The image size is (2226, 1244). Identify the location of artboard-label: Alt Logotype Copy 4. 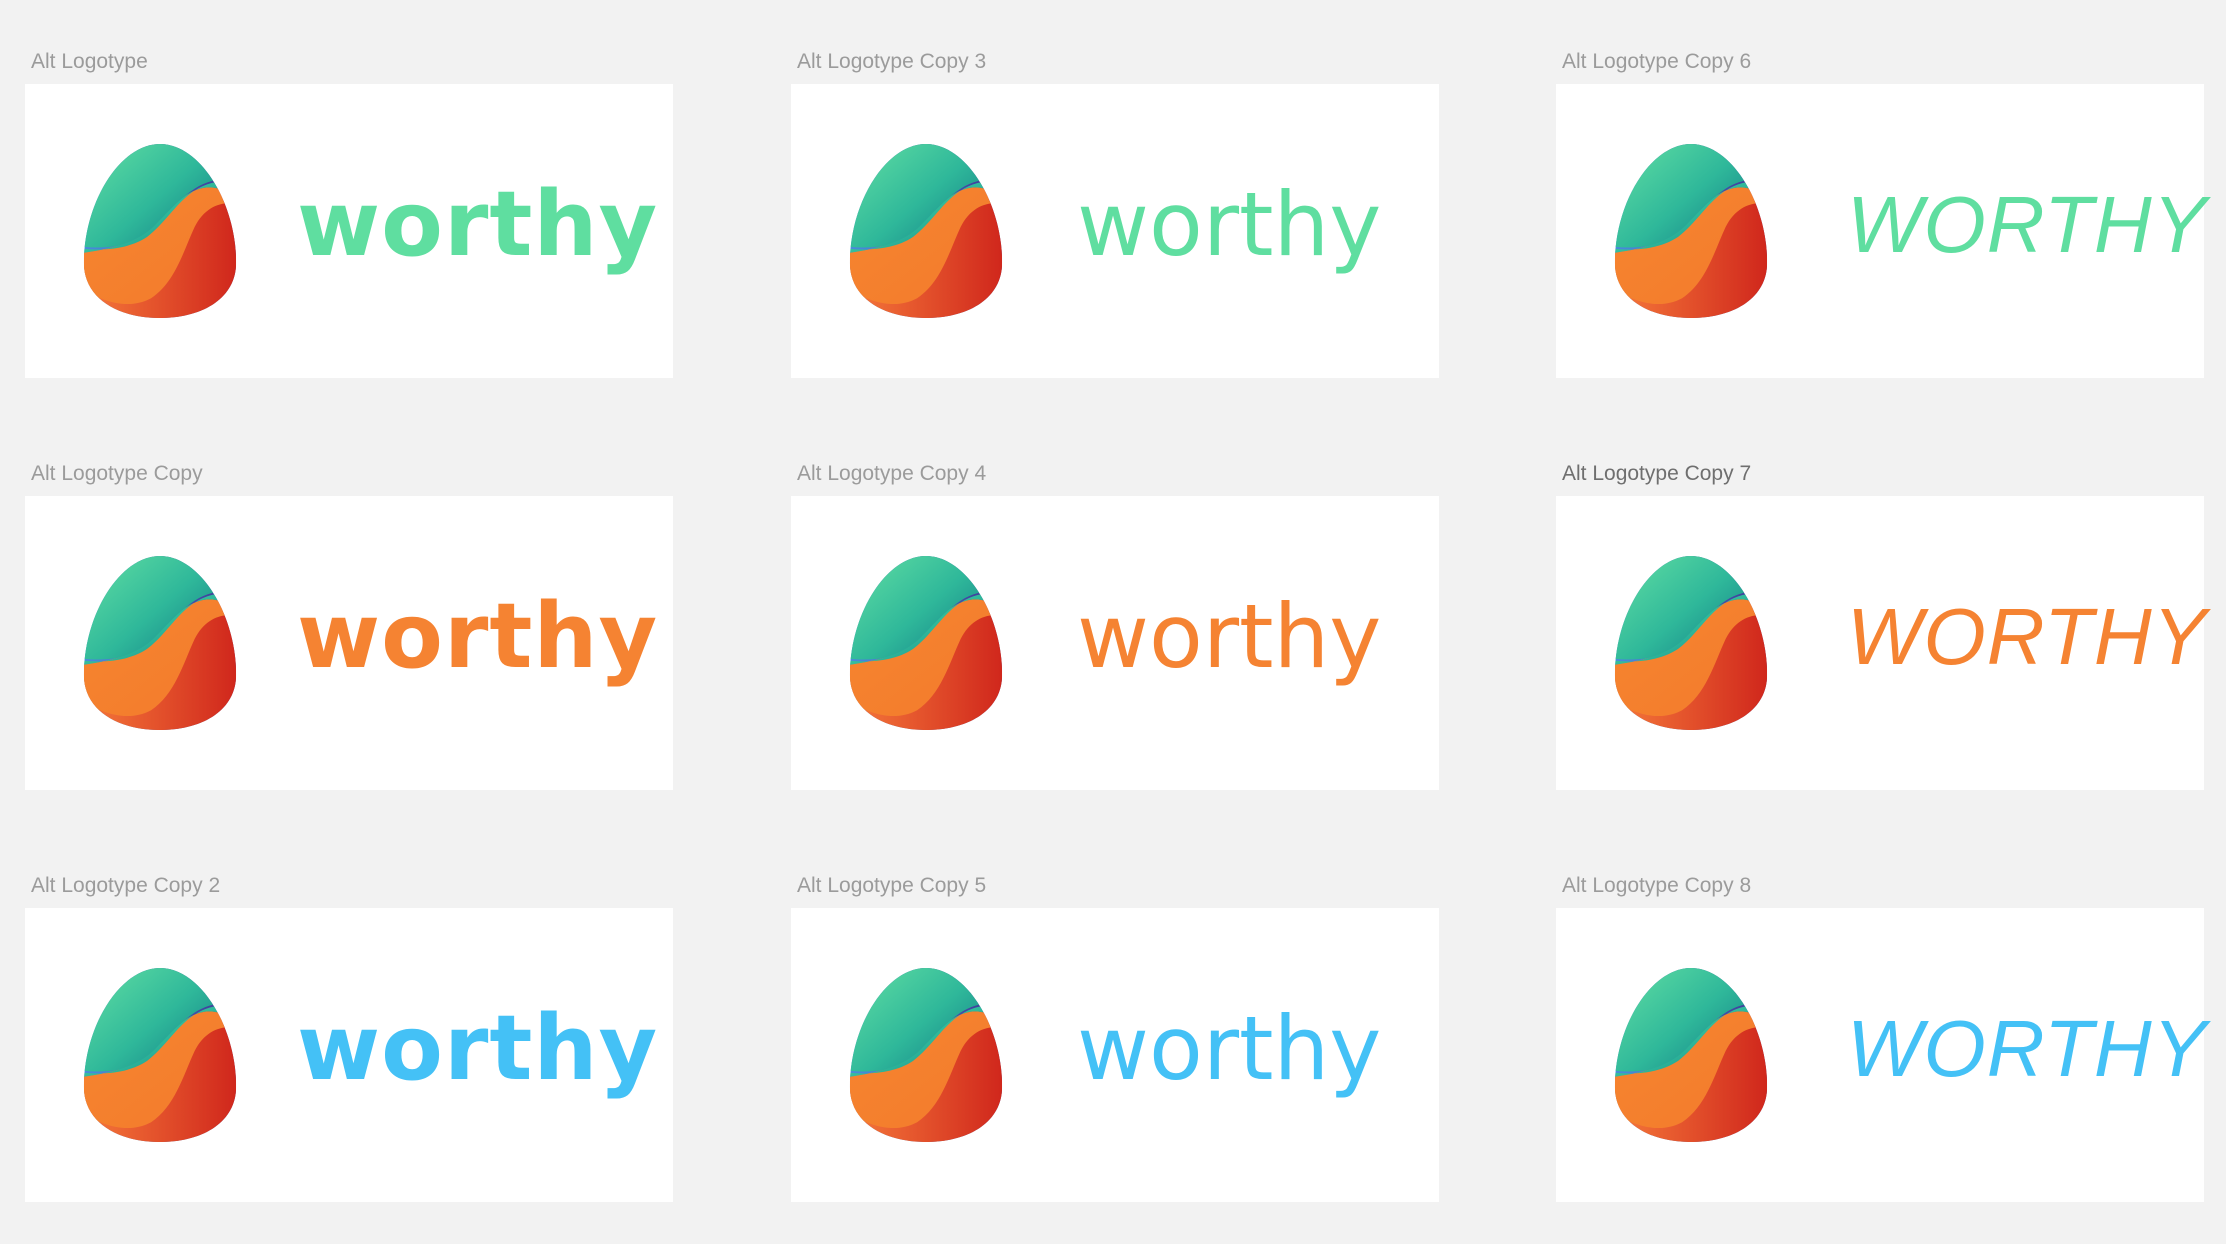
(891, 474).